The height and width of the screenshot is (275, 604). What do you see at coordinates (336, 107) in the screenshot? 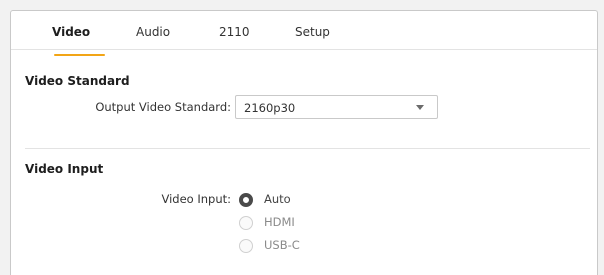
I see `output-video-standard-select: 2160p30` at bounding box center [336, 107].